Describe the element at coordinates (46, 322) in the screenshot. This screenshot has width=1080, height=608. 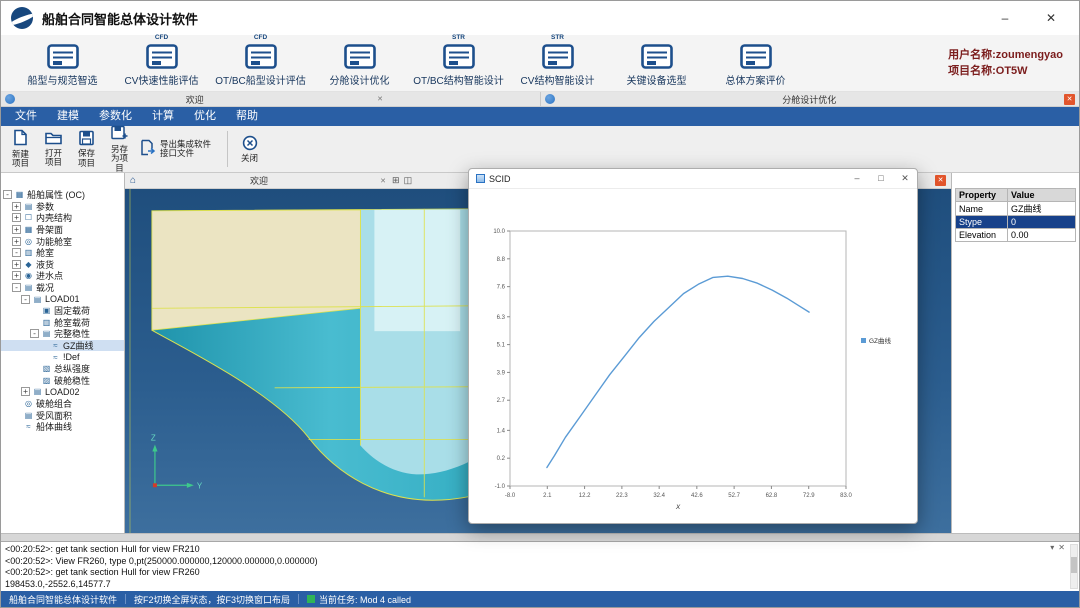
I see `roomload-icon: ▥` at that location.